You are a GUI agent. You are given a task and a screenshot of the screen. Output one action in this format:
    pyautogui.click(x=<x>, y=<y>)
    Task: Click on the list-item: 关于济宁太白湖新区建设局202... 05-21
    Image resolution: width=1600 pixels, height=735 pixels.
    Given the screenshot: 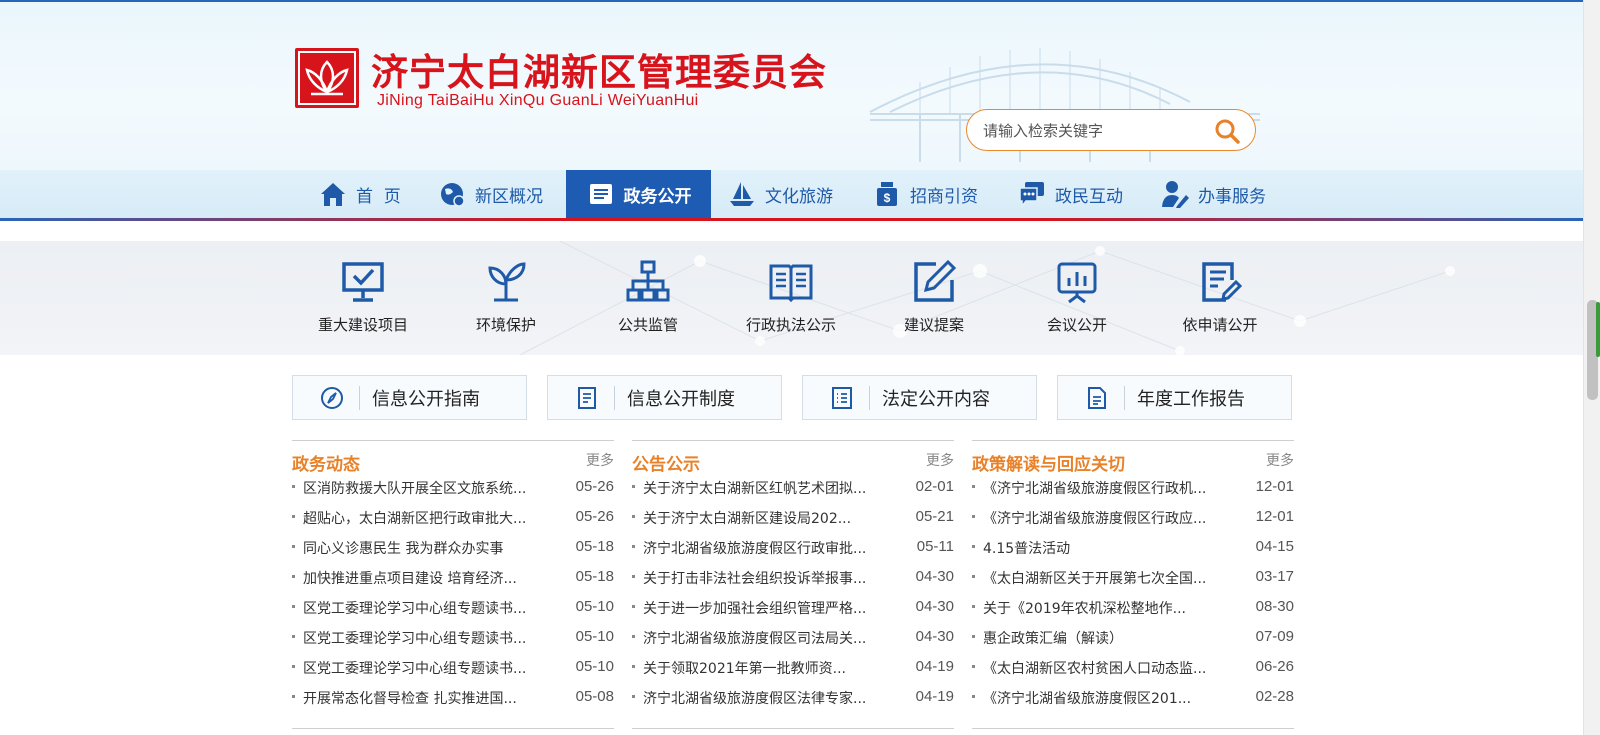 What is the action you would take?
    pyautogui.click(x=793, y=517)
    